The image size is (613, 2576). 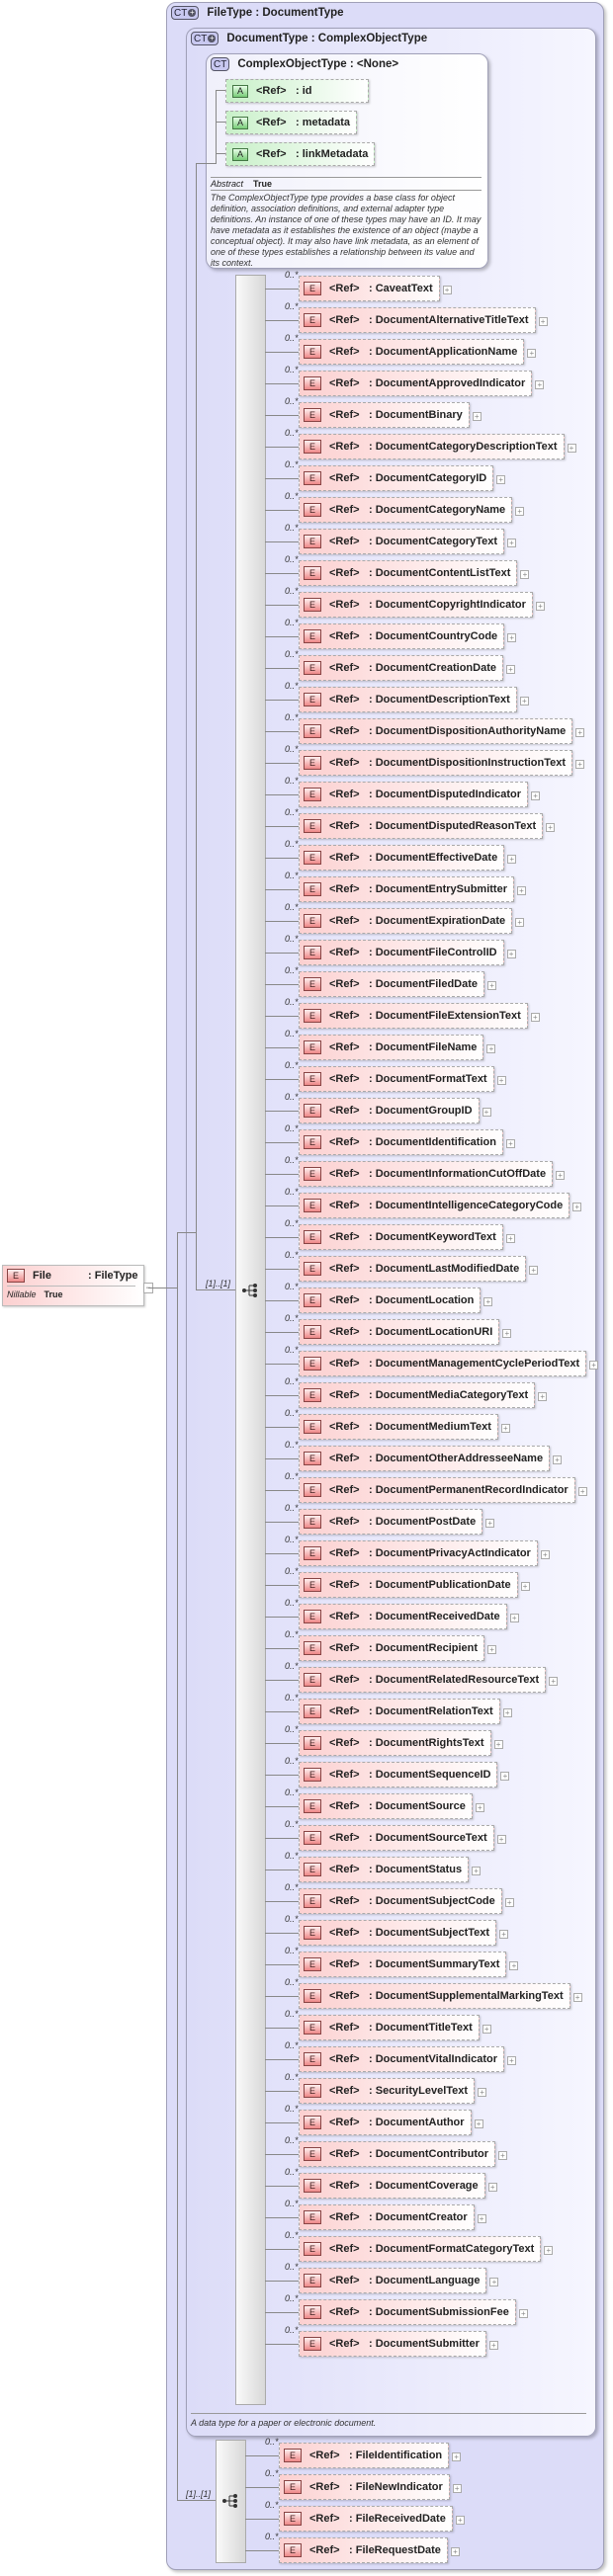 What do you see at coordinates (366, 2519) in the screenshot?
I see `element-box: E <Ref>: FileReceivedDate` at bounding box center [366, 2519].